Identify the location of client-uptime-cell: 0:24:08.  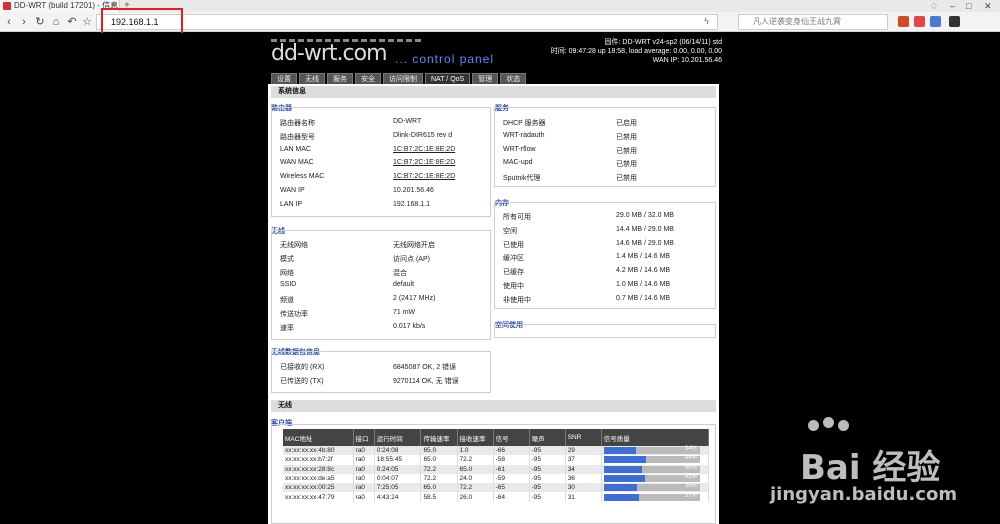
(398, 451).